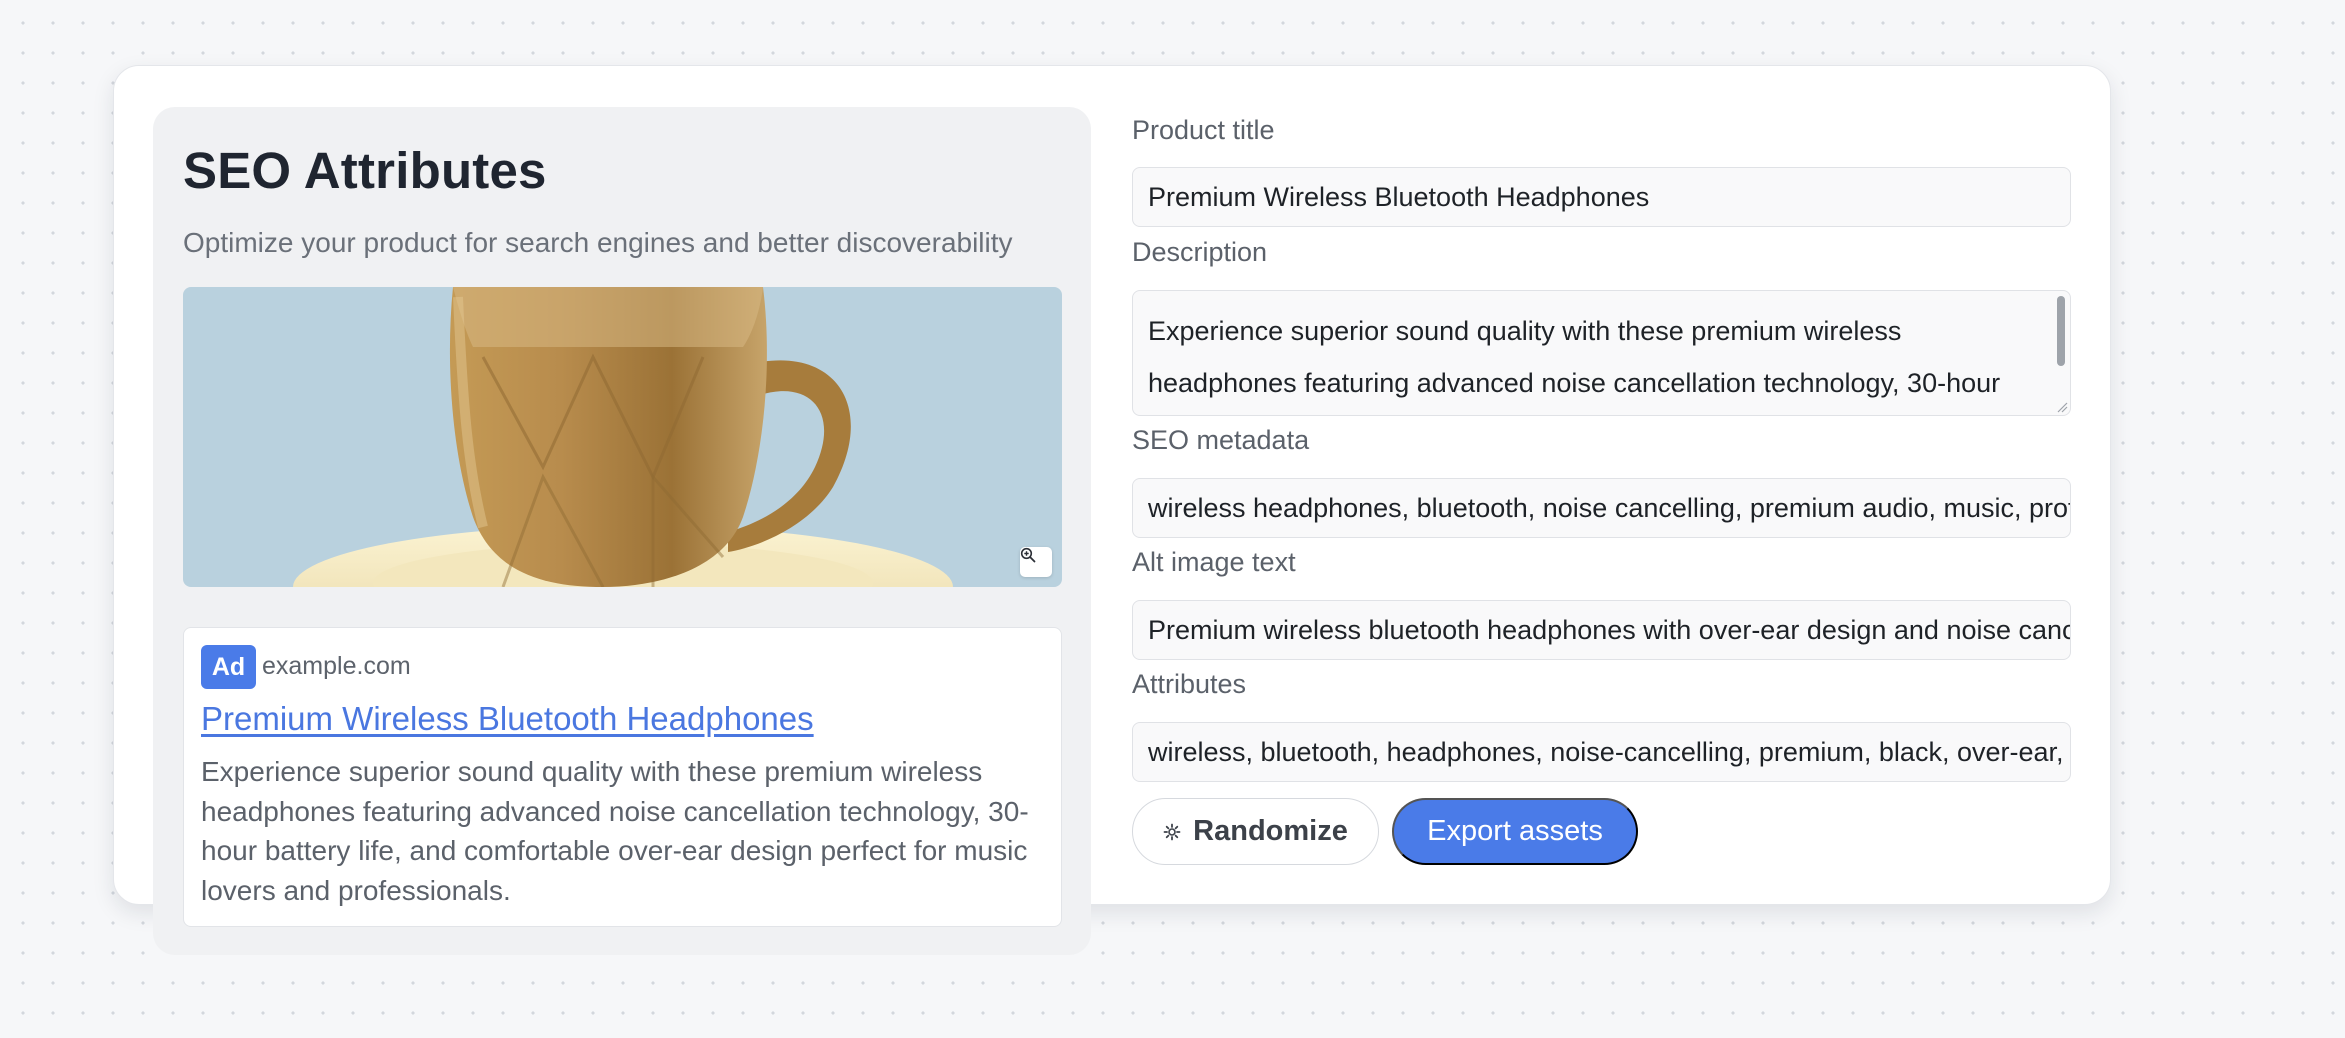 The width and height of the screenshot is (2345, 1038). What do you see at coordinates (1221, 440) in the screenshot?
I see `seo-metadata-label: SEO metadata` at bounding box center [1221, 440].